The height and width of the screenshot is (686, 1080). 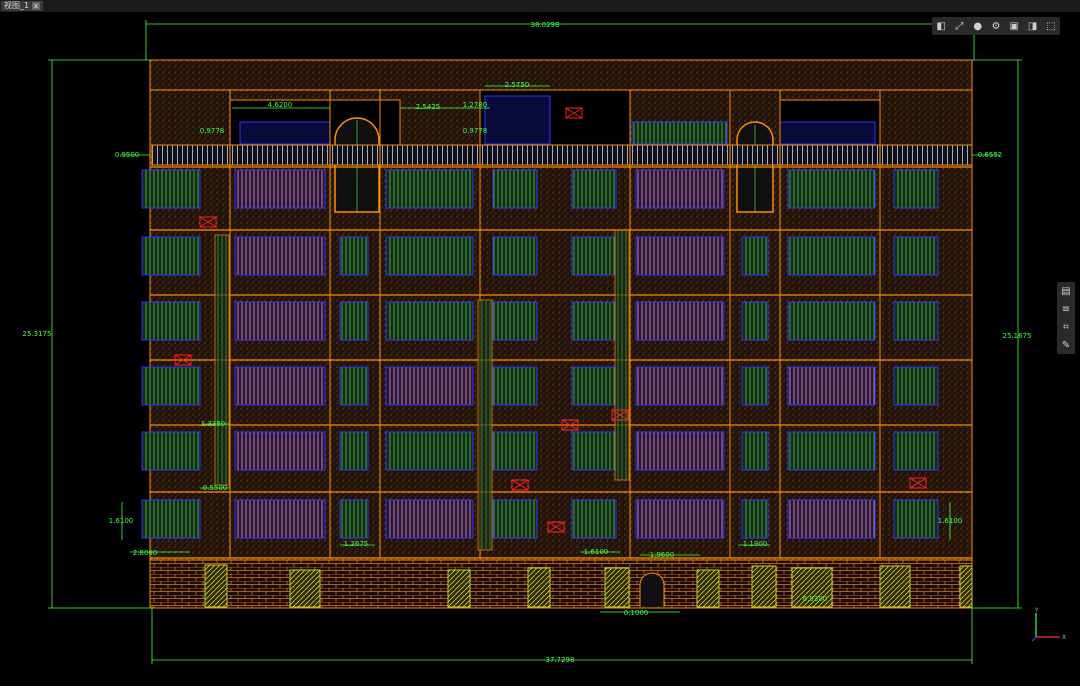 I want to click on window-r2-c7, so click(x=755, y=321).